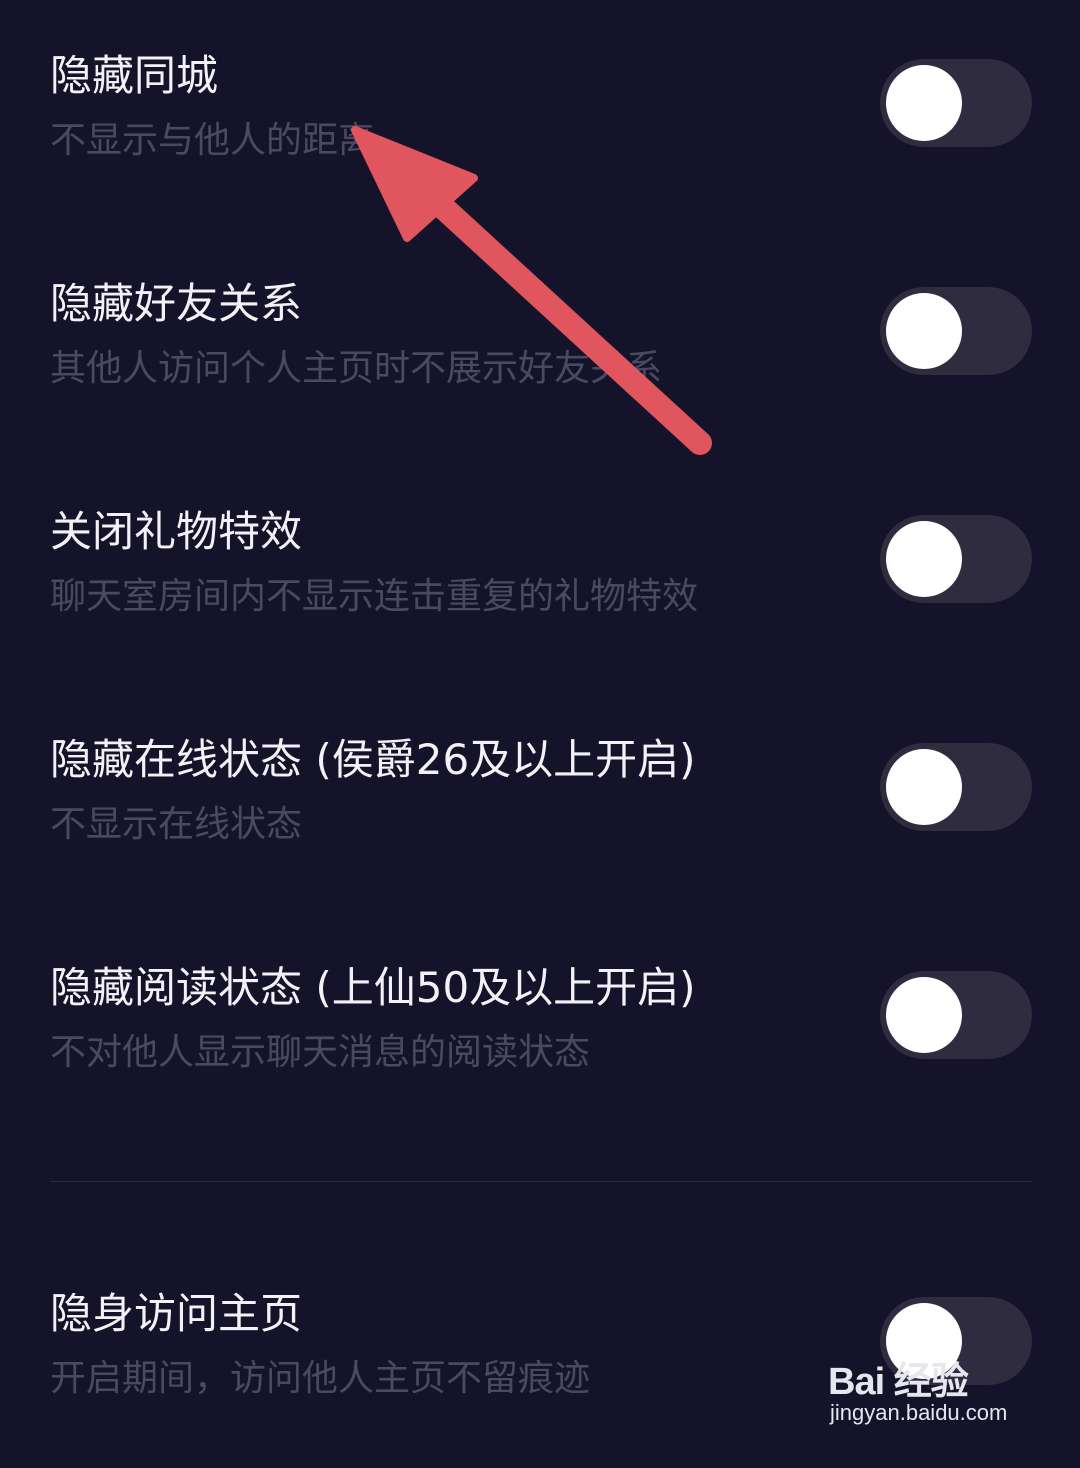 The height and width of the screenshot is (1468, 1080). I want to click on baidu-watermark: Bai 经验 jingyan.baidu.com, so click(928, 1400).